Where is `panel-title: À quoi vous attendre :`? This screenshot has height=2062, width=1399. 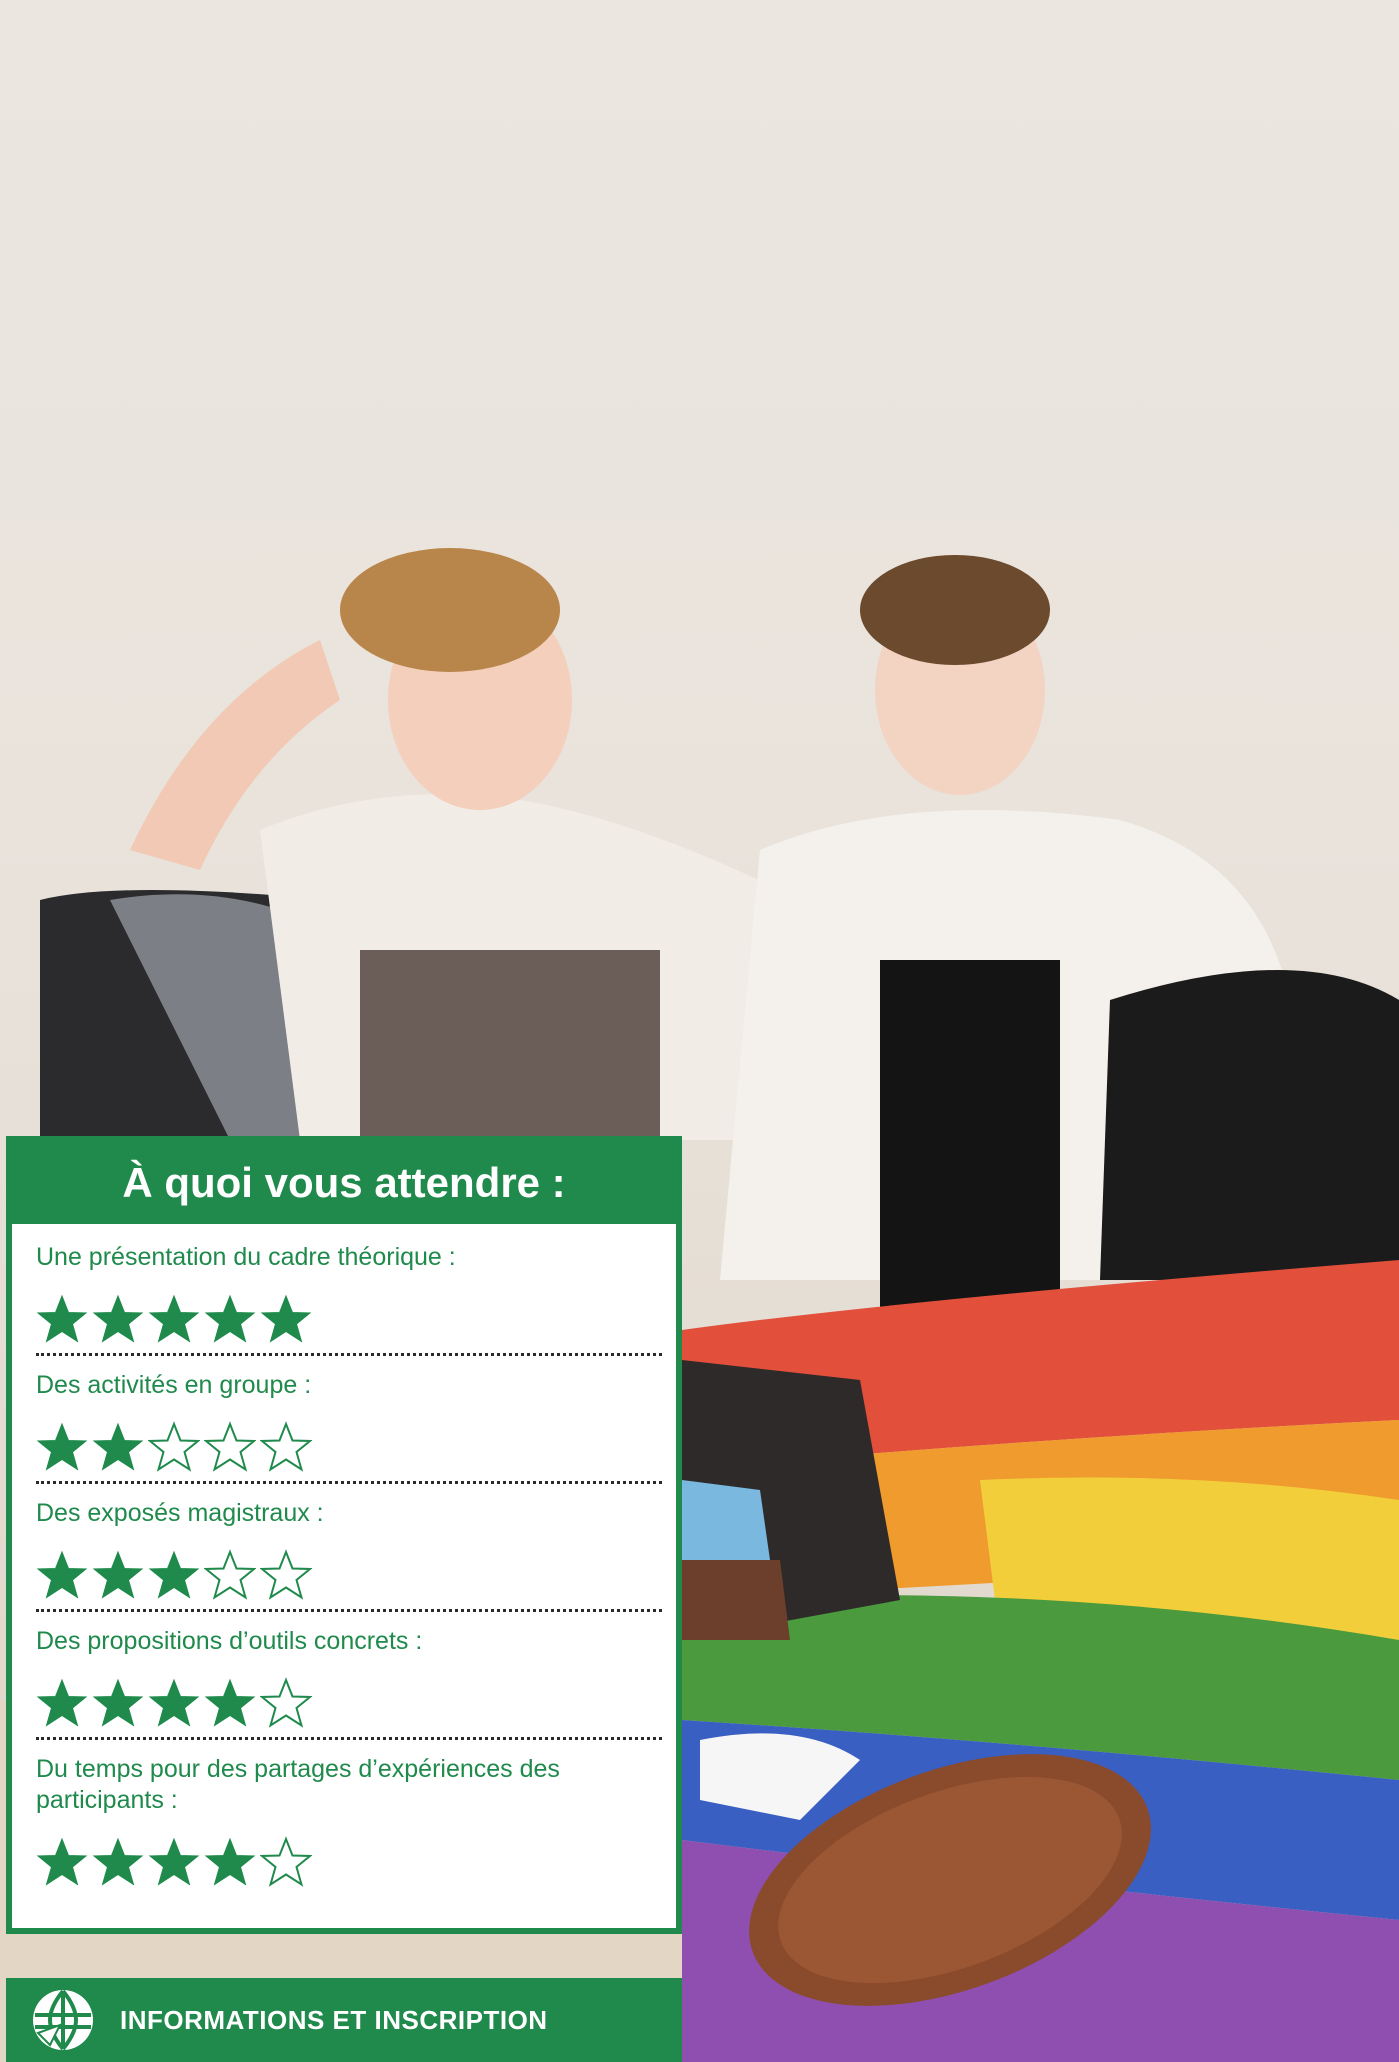
panel-title: À quoi vous attendre : is located at coordinates (344, 1183).